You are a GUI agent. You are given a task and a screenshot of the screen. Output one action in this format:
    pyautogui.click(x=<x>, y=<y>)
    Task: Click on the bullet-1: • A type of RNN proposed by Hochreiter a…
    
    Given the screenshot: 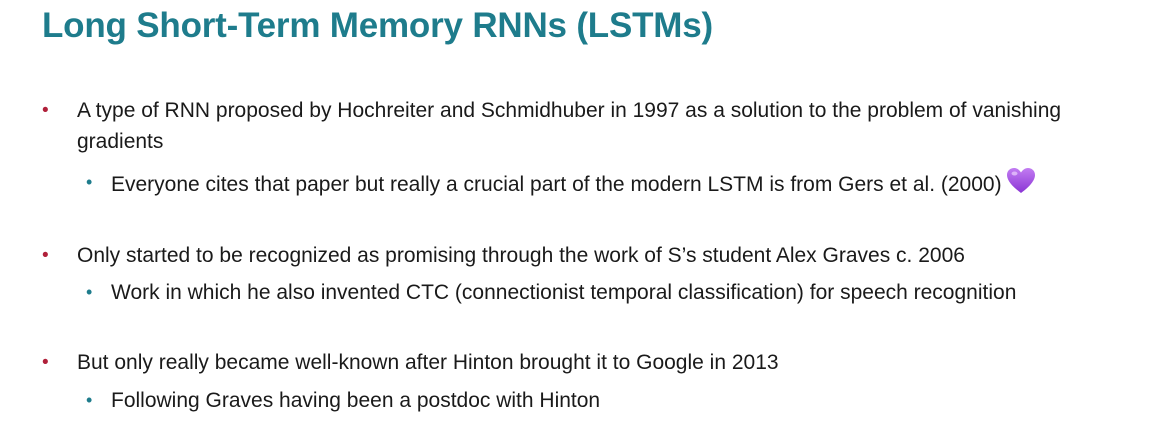 What is the action you would take?
    pyautogui.click(x=572, y=126)
    